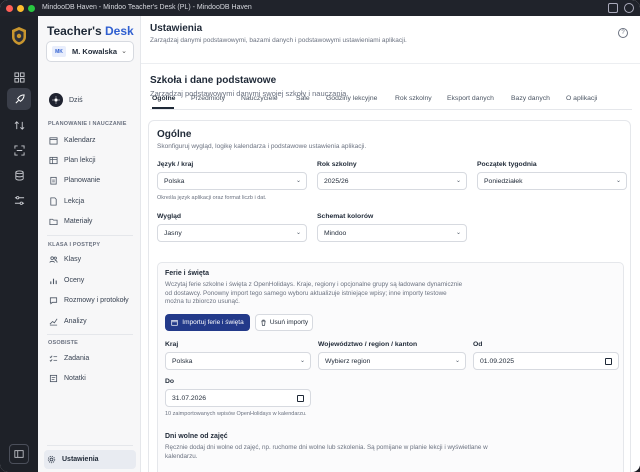  Describe the element at coordinates (74, 201) in the screenshot. I see `sidebar-item-label: Lekcja` at that location.